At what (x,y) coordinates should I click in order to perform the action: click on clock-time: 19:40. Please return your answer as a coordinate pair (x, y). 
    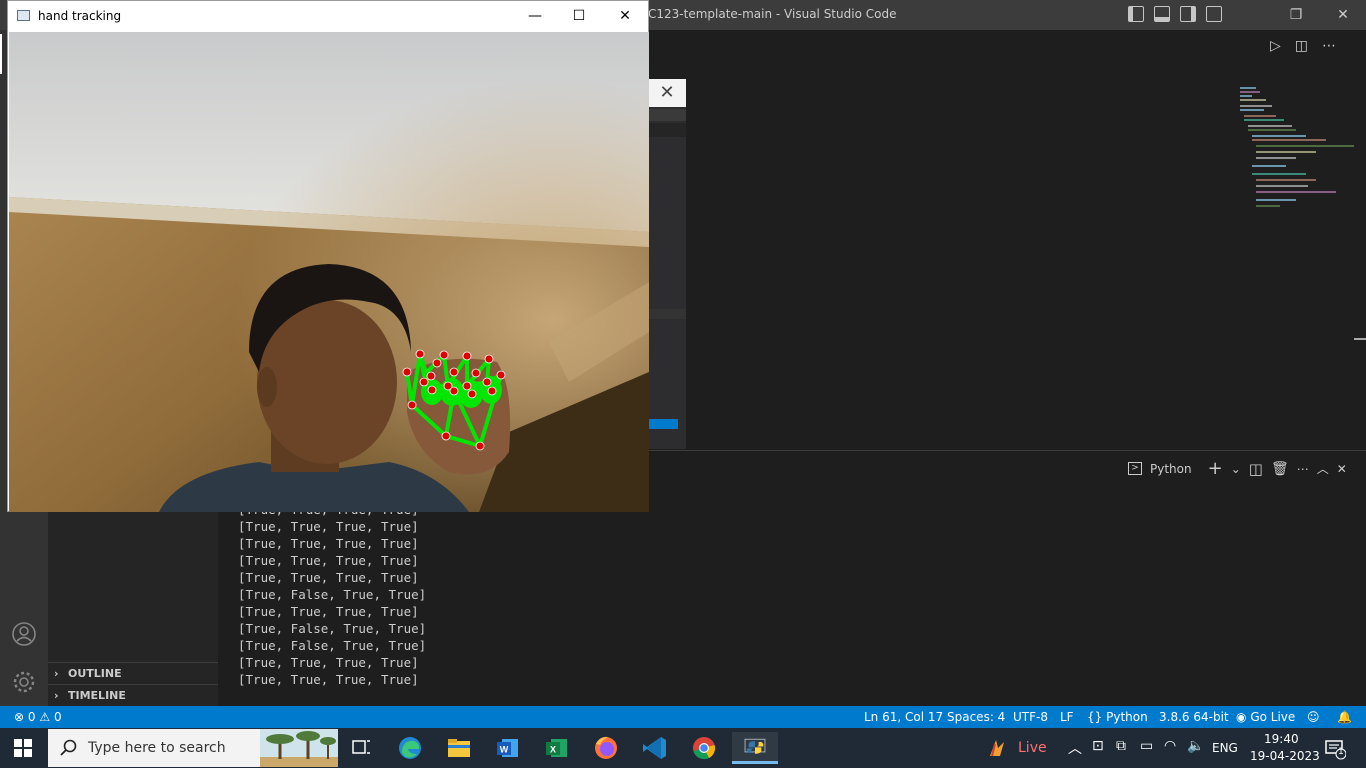
    Looking at the image, I should click on (1281, 739).